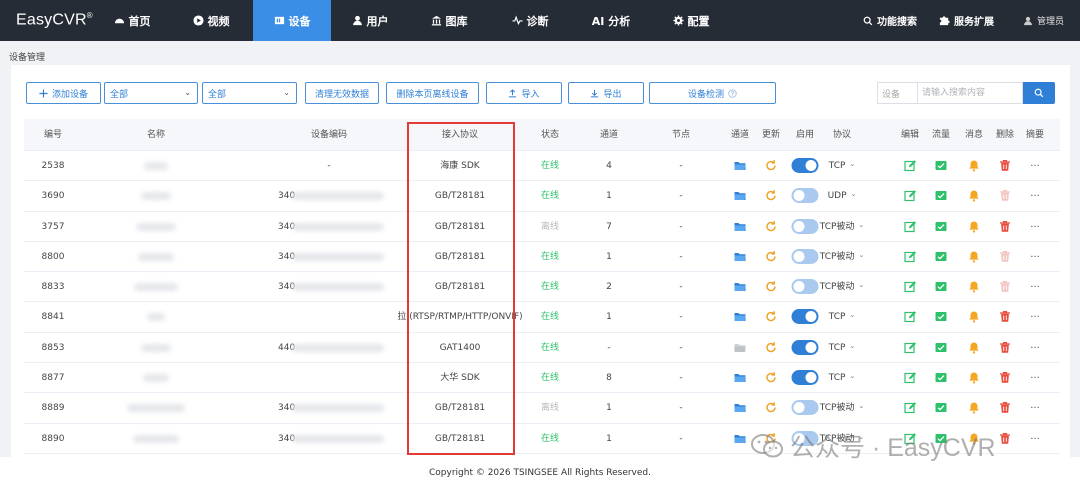  What do you see at coordinates (524, 93) in the screenshot?
I see `import-button: 导入` at bounding box center [524, 93].